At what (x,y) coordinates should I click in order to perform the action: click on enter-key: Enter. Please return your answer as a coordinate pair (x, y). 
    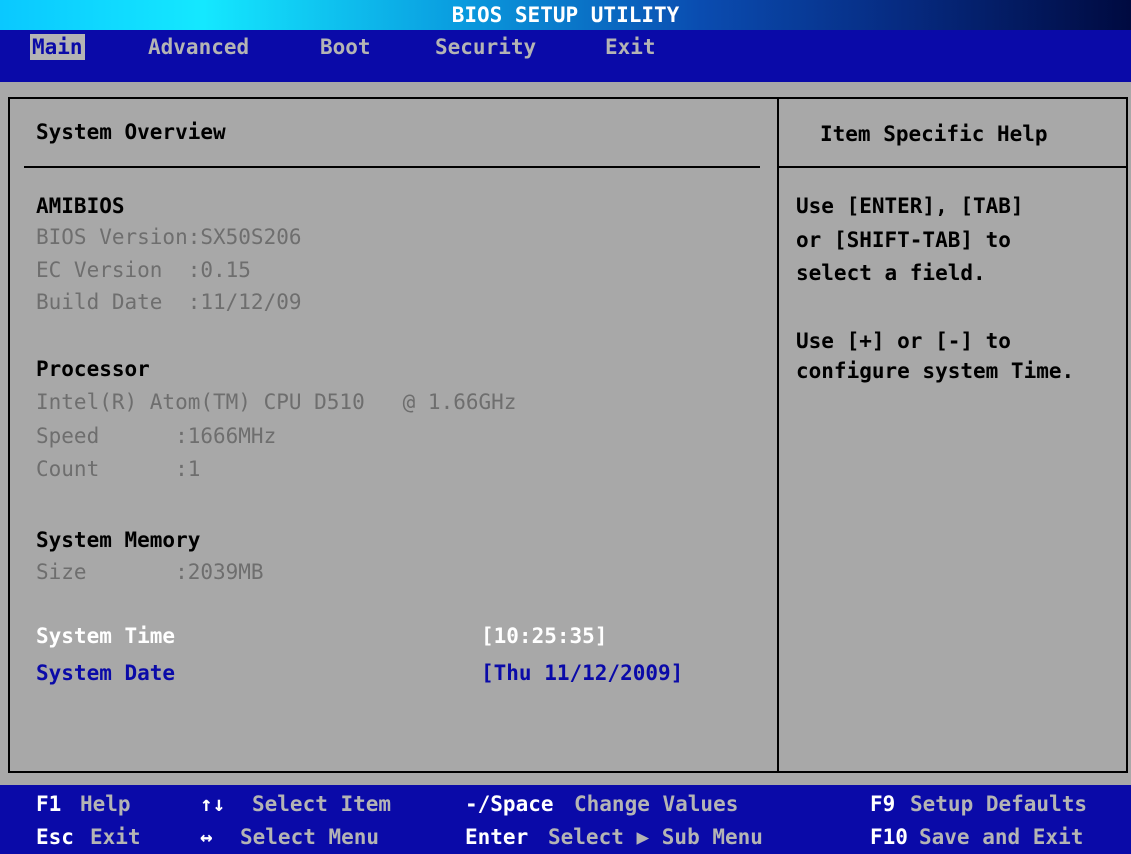
    Looking at the image, I should click on (497, 837).